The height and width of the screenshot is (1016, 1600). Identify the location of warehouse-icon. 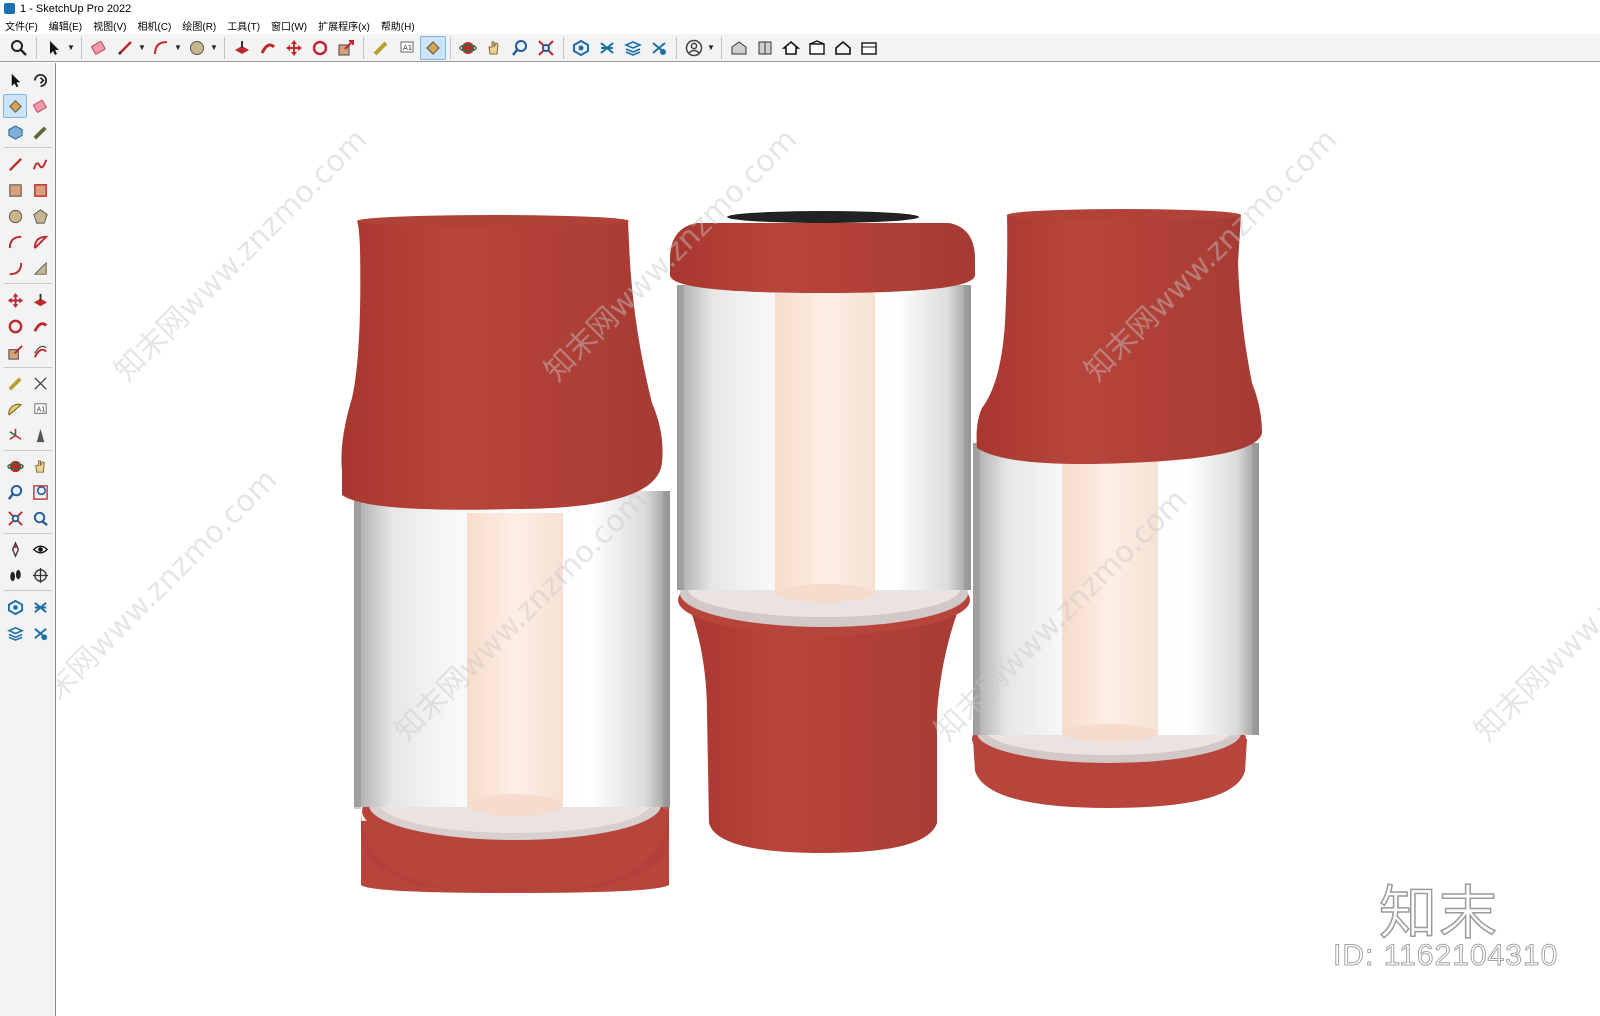
(739, 48).